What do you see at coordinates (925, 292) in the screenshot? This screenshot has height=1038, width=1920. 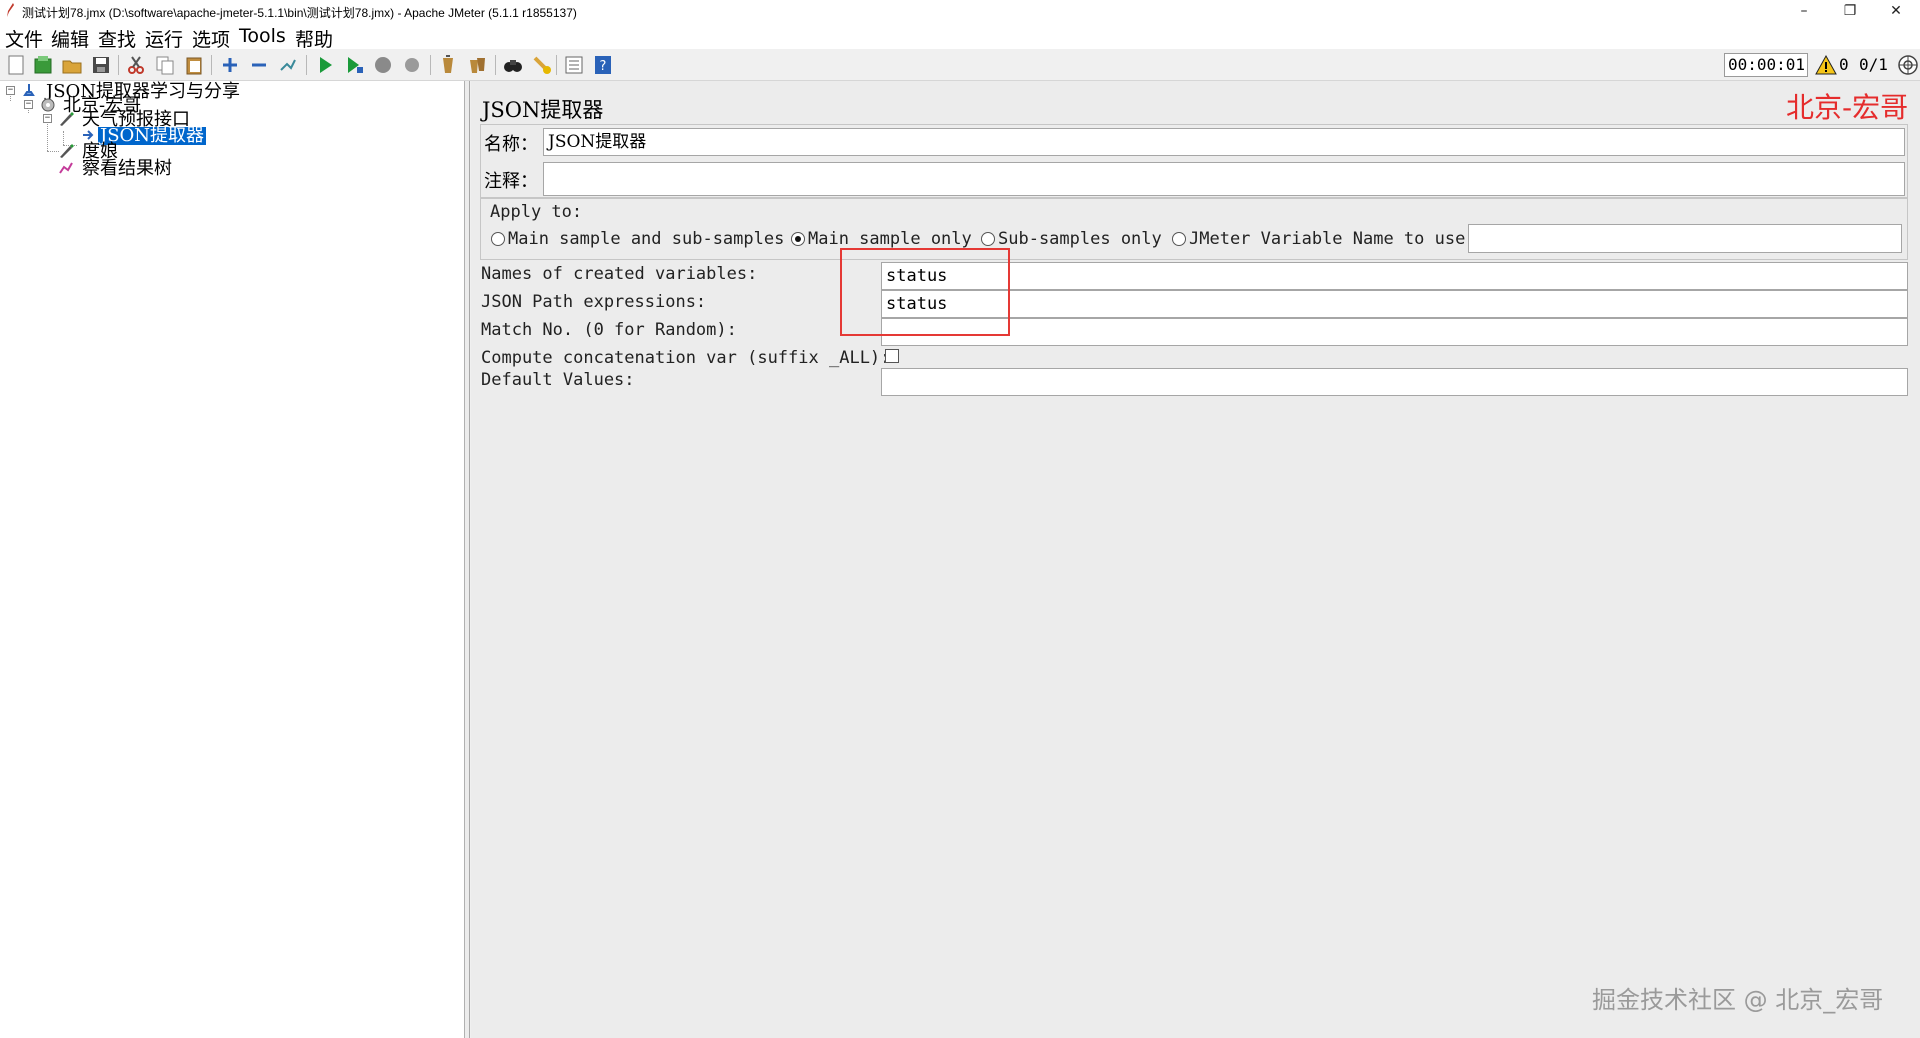 I see `annotation-highlight-box` at bounding box center [925, 292].